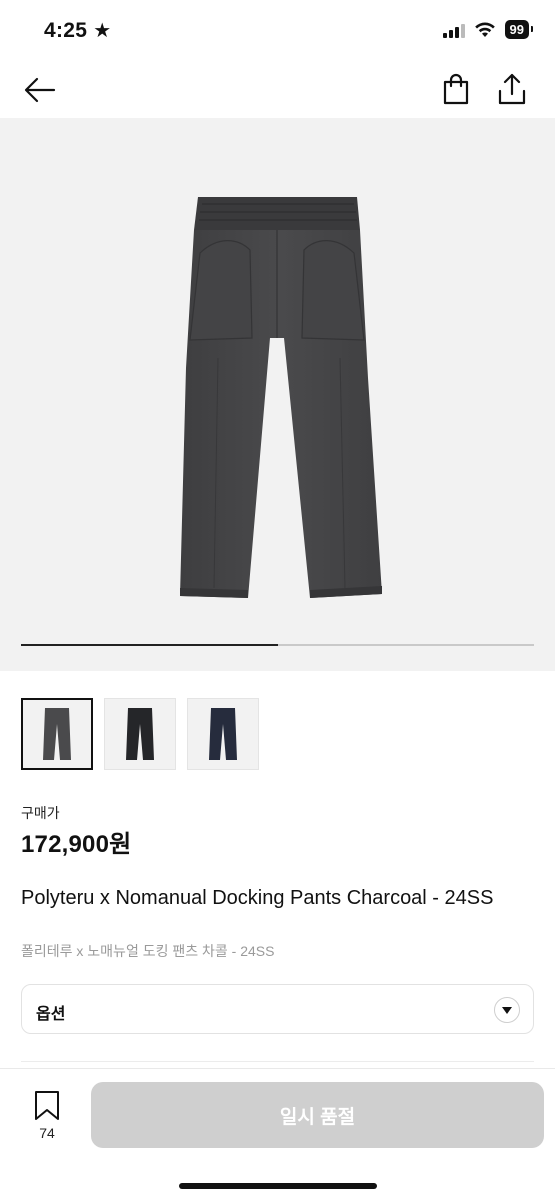 This screenshot has width=555, height=1200. I want to click on navy-pants-thumbnail, so click(223, 734).